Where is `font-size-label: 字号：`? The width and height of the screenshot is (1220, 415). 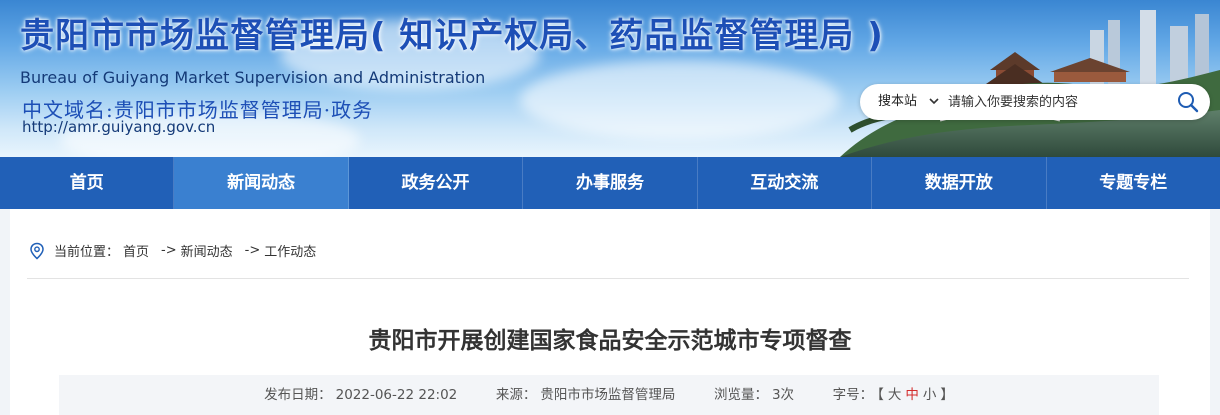
font-size-label: 字号： is located at coordinates (853, 395).